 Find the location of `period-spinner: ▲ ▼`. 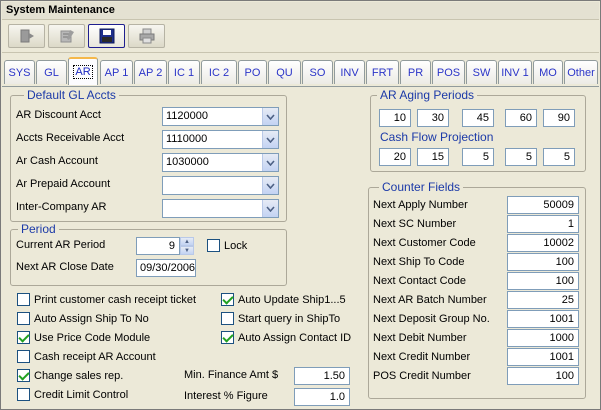

period-spinner: ▲ ▼ is located at coordinates (187, 246).